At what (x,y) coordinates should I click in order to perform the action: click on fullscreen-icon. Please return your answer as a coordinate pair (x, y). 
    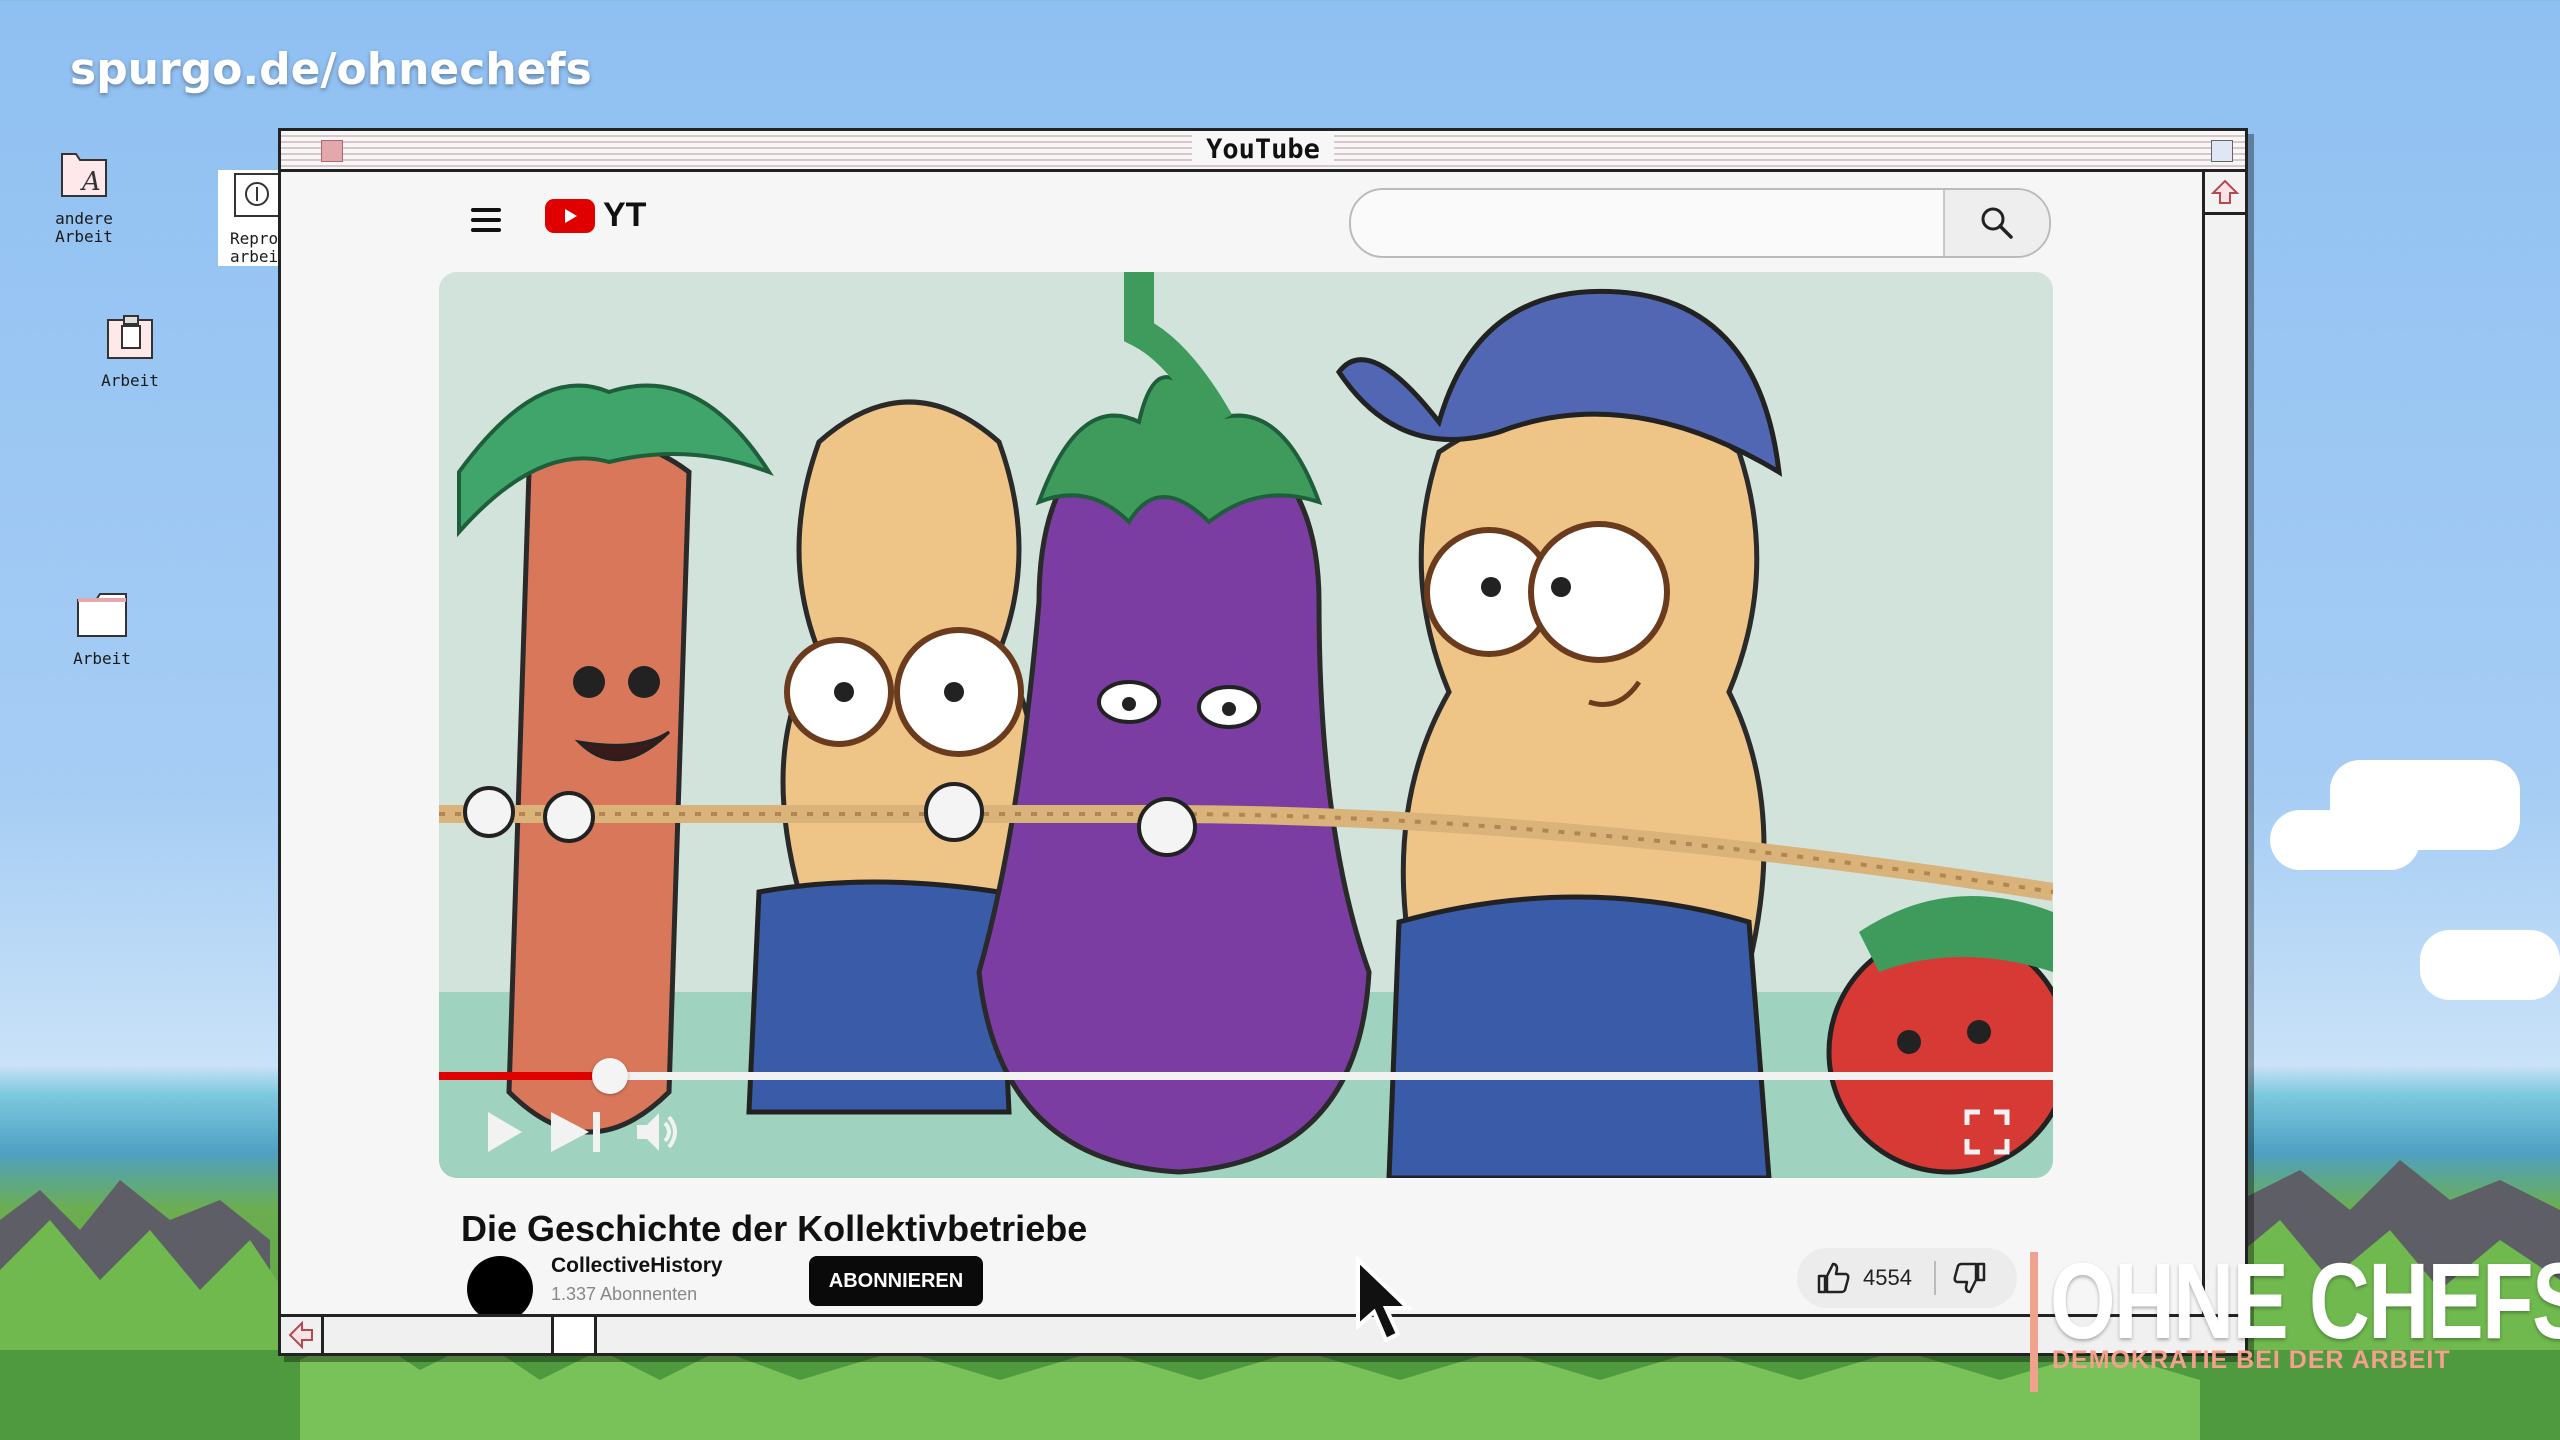
    Looking at the image, I should click on (1987, 1132).